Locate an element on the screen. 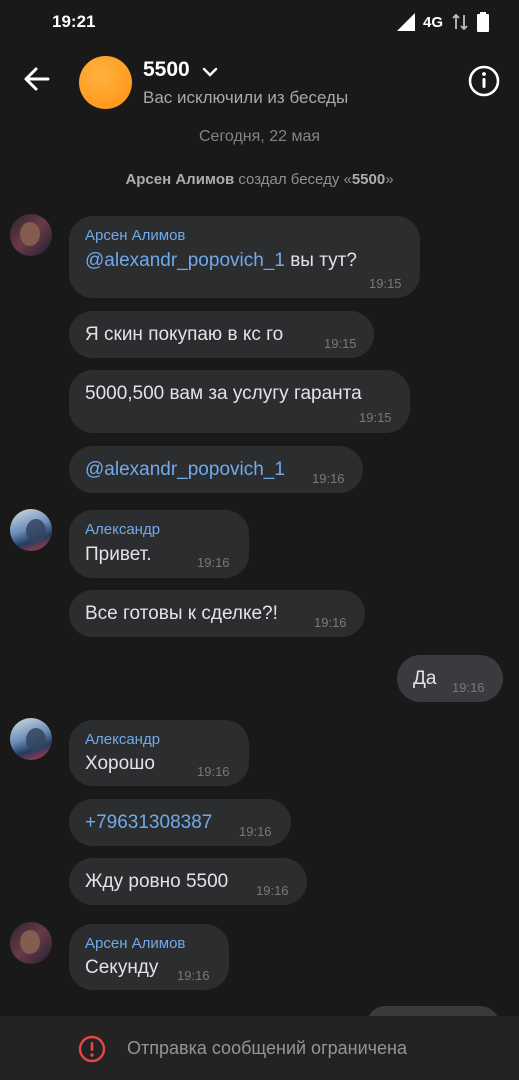 This screenshot has width=519, height=1080. message-text: @alexandr_popovich_1 вы тут? is located at coordinates (221, 261).